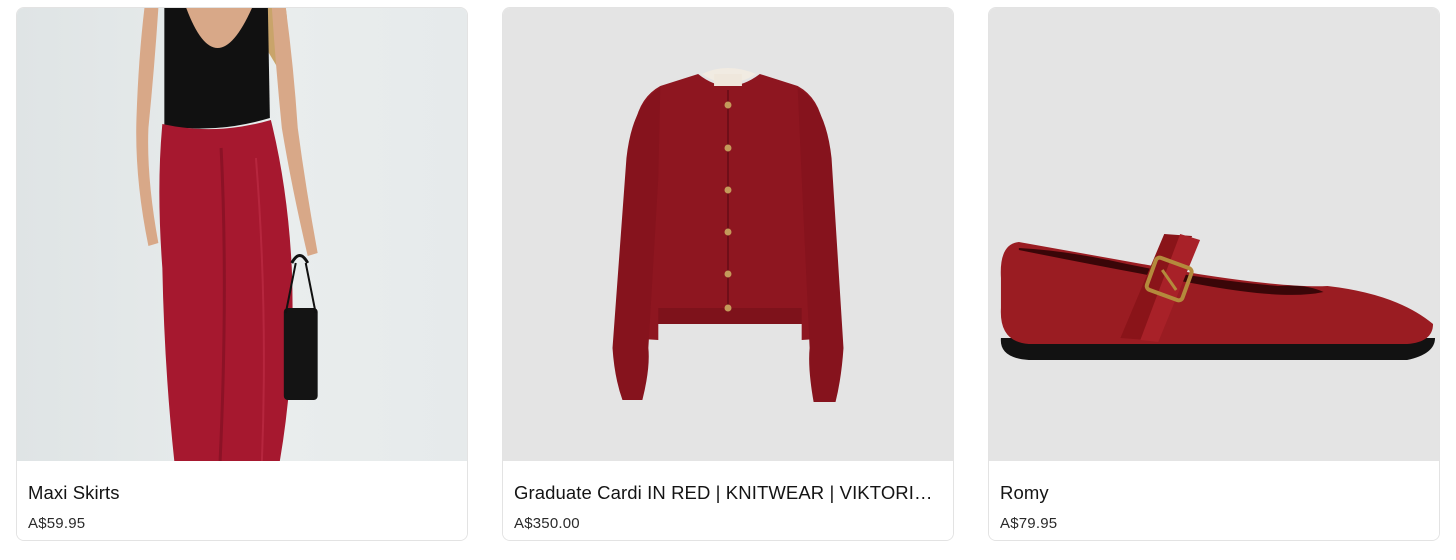 The height and width of the screenshot is (560, 1456). Describe the element at coordinates (1029, 523) in the screenshot. I see `product-price: A$79.95` at that location.